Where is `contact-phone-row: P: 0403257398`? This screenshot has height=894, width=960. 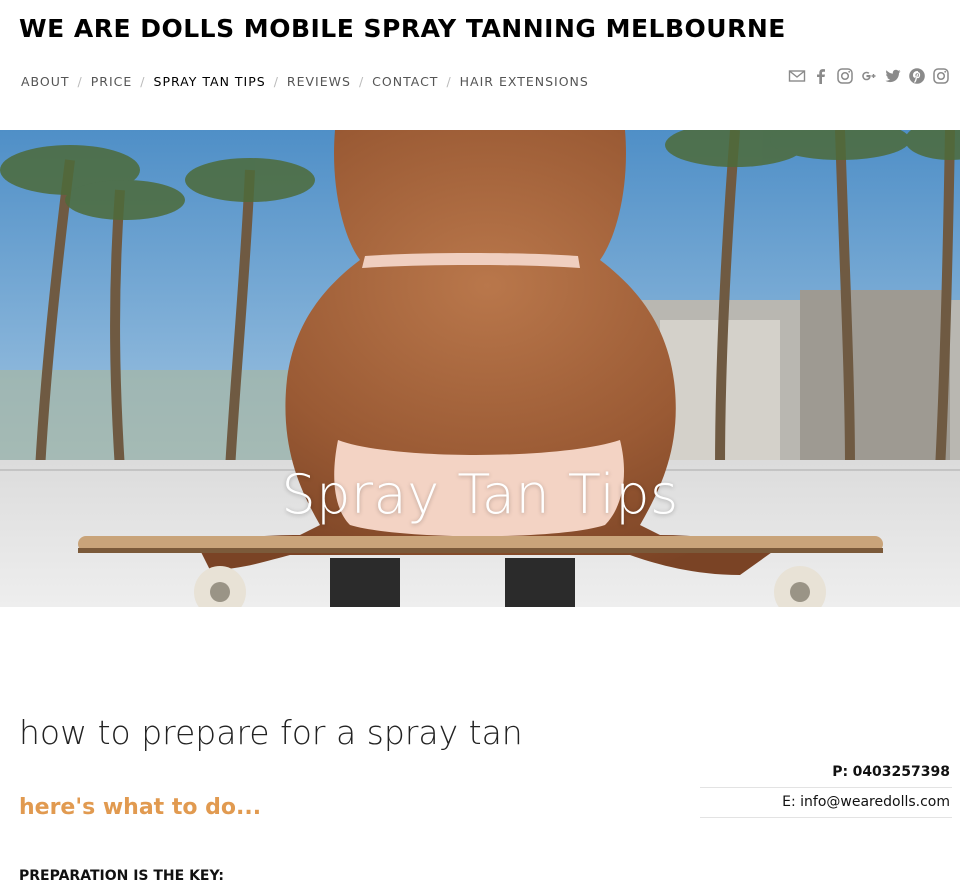 contact-phone-row: P: 0403257398 is located at coordinates (826, 773).